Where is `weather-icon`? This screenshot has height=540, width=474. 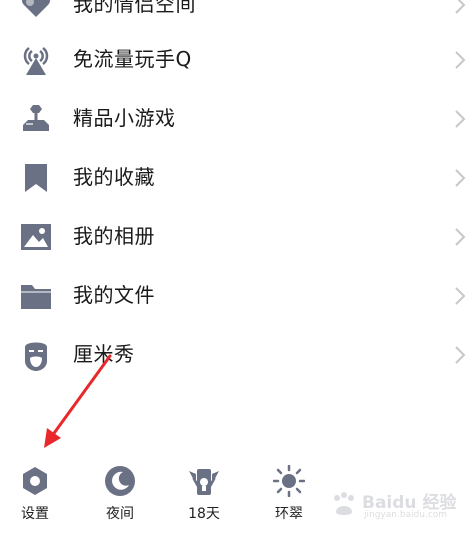 weather-icon is located at coordinates (204, 481).